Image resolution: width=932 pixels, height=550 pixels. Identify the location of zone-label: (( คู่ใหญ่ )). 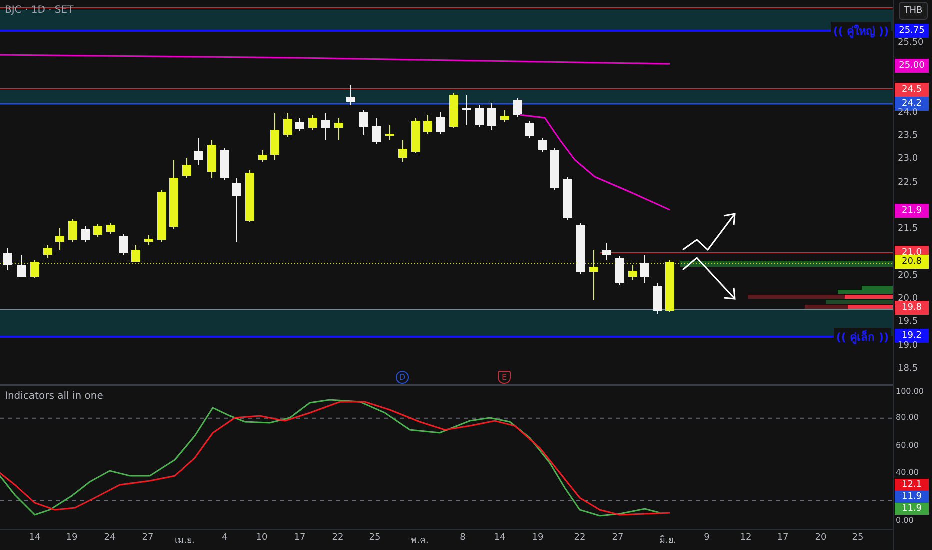
(861, 31).